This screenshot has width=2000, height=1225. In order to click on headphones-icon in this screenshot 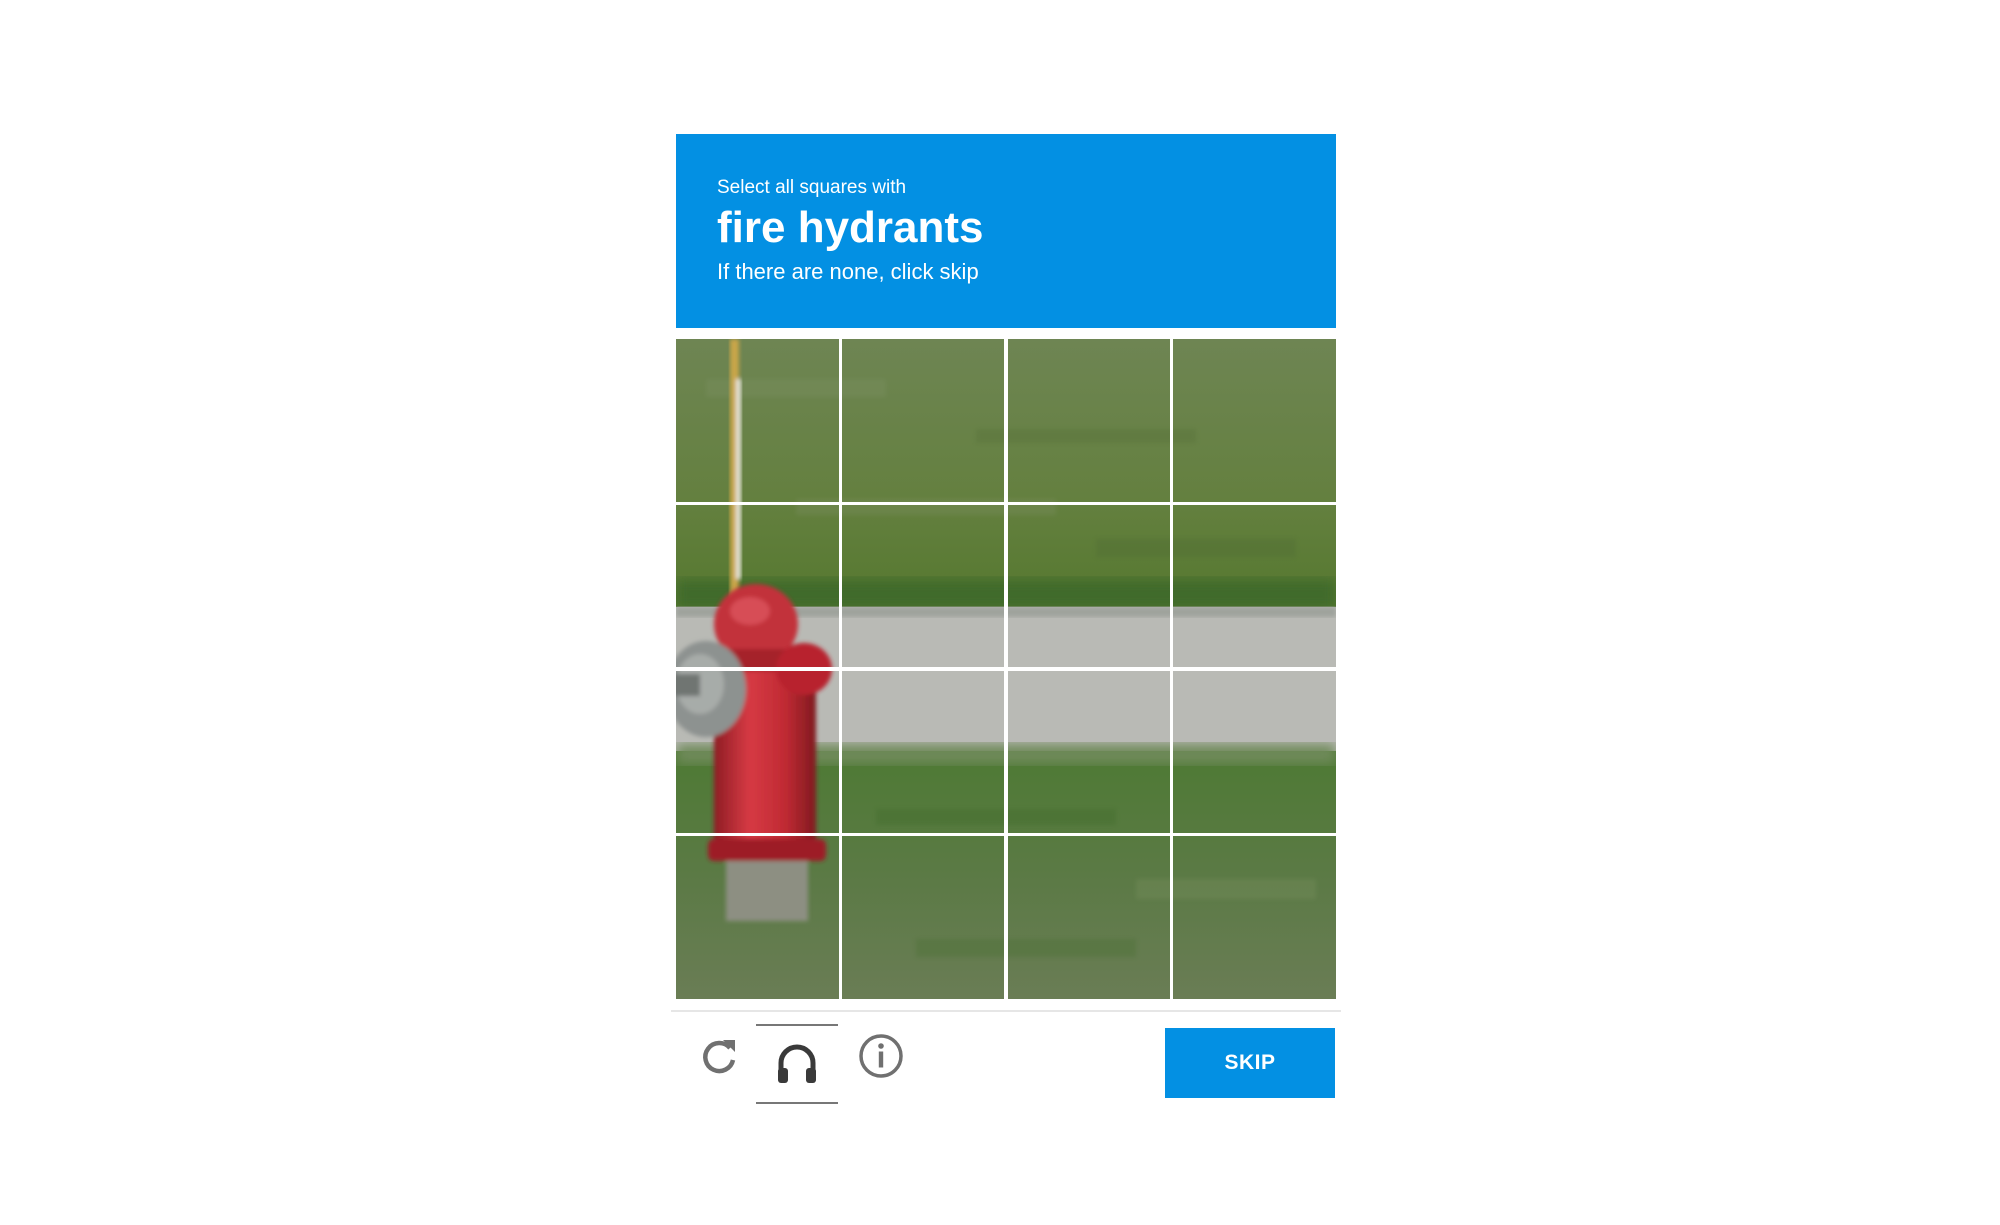, I will do `click(797, 1064)`.